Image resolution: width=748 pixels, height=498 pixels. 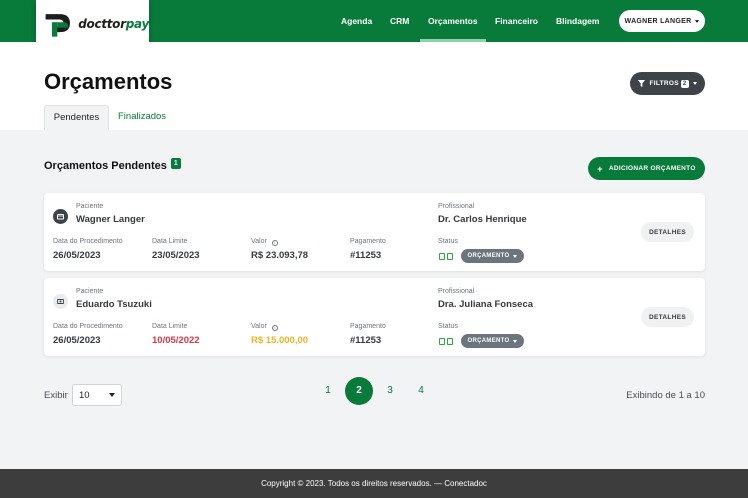 I want to click on section-title: Orçamentos Pendentes 1, so click(x=112, y=164).